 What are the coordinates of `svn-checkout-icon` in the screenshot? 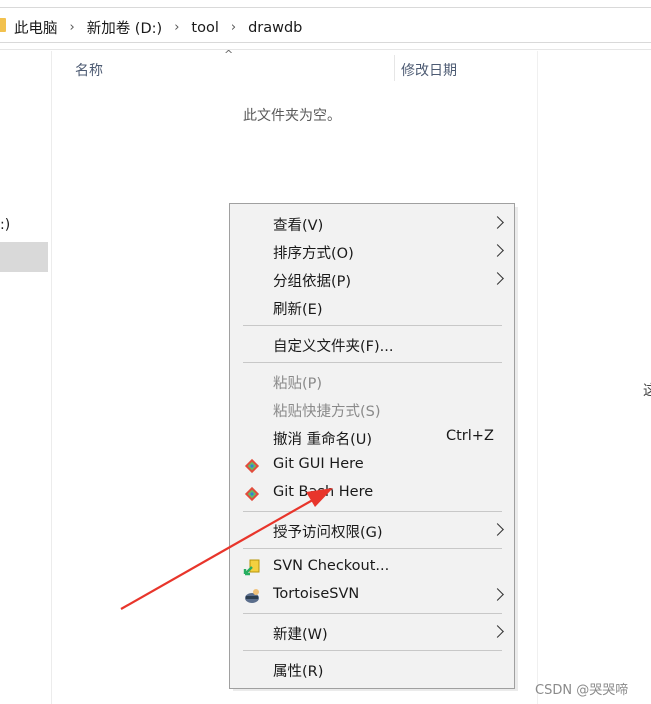 It's located at (251, 567).